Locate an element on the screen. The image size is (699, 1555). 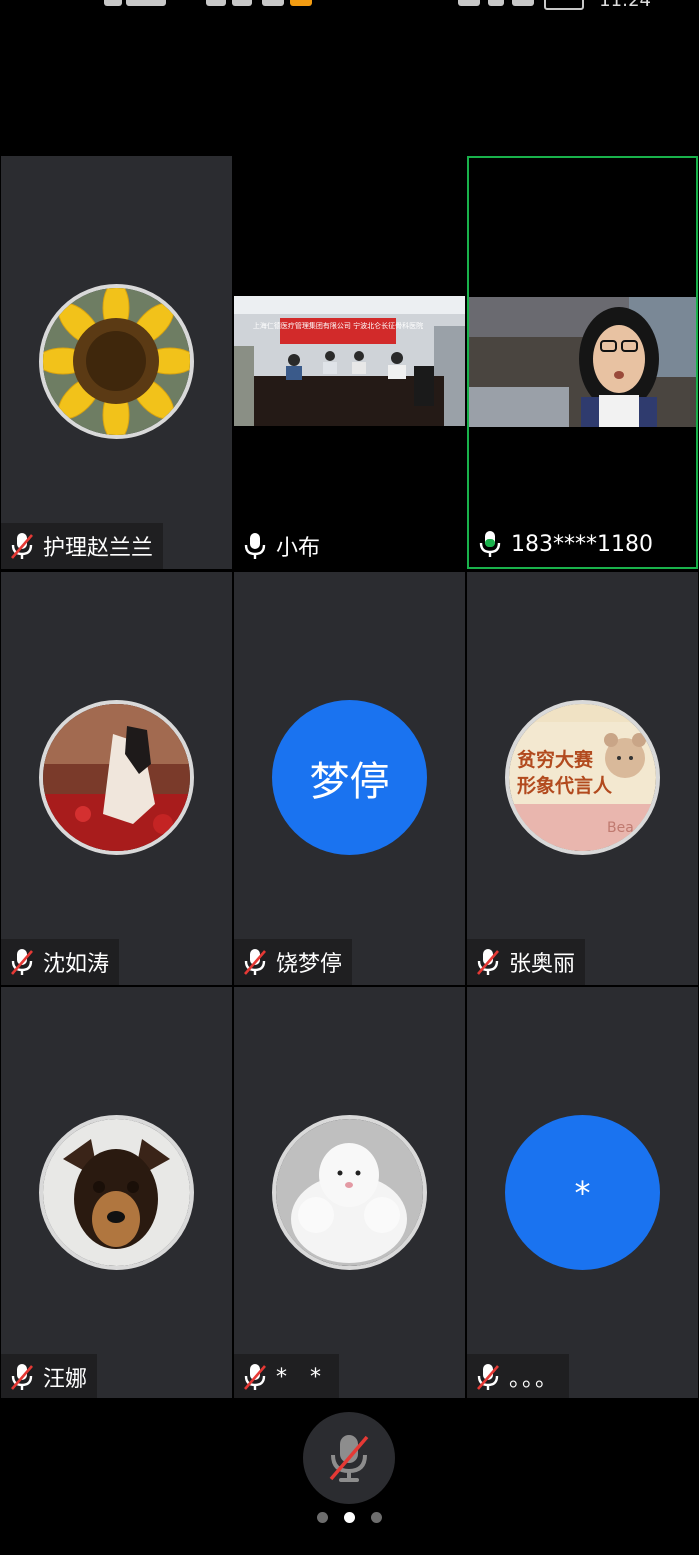
participant-tile-active-speaker: 183****1180 is located at coordinates (582, 362).